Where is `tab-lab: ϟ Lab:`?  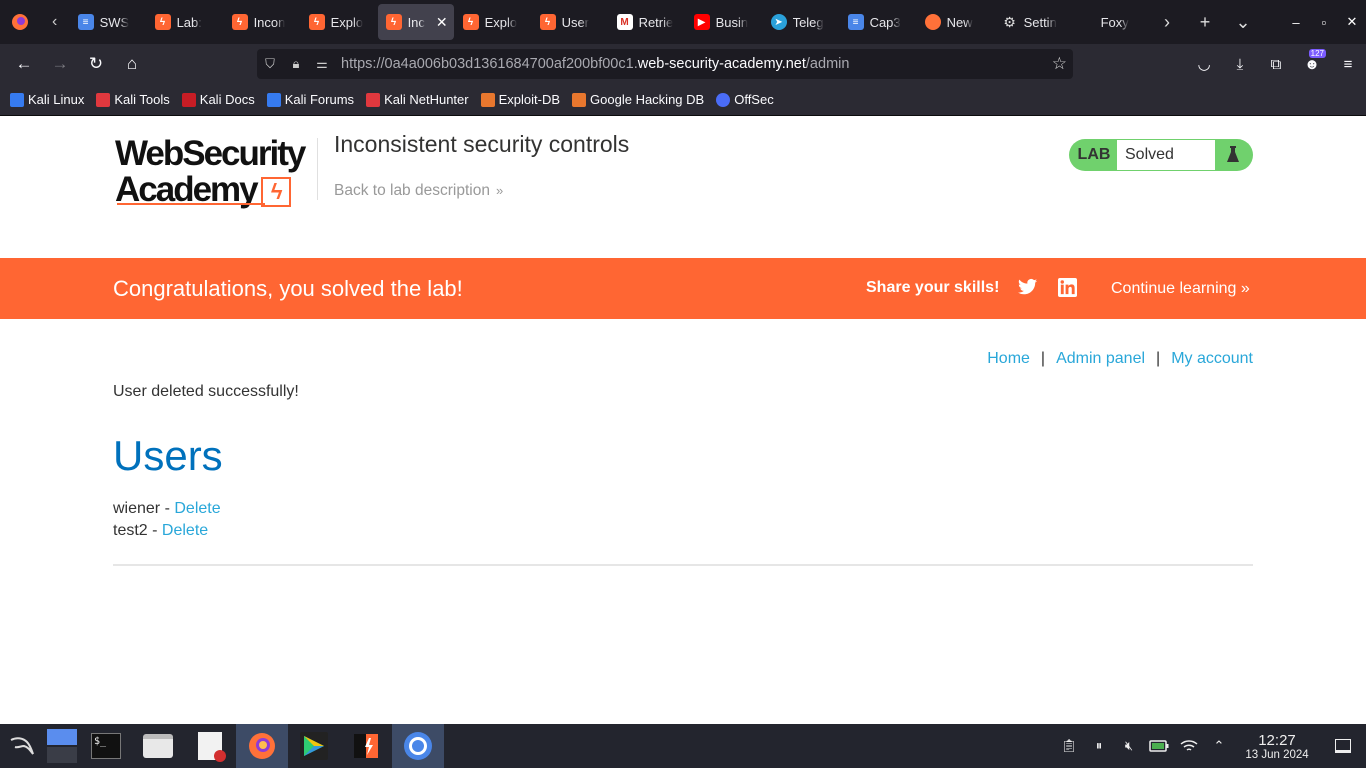
tab-lab: ϟ Lab: is located at coordinates (185, 22).